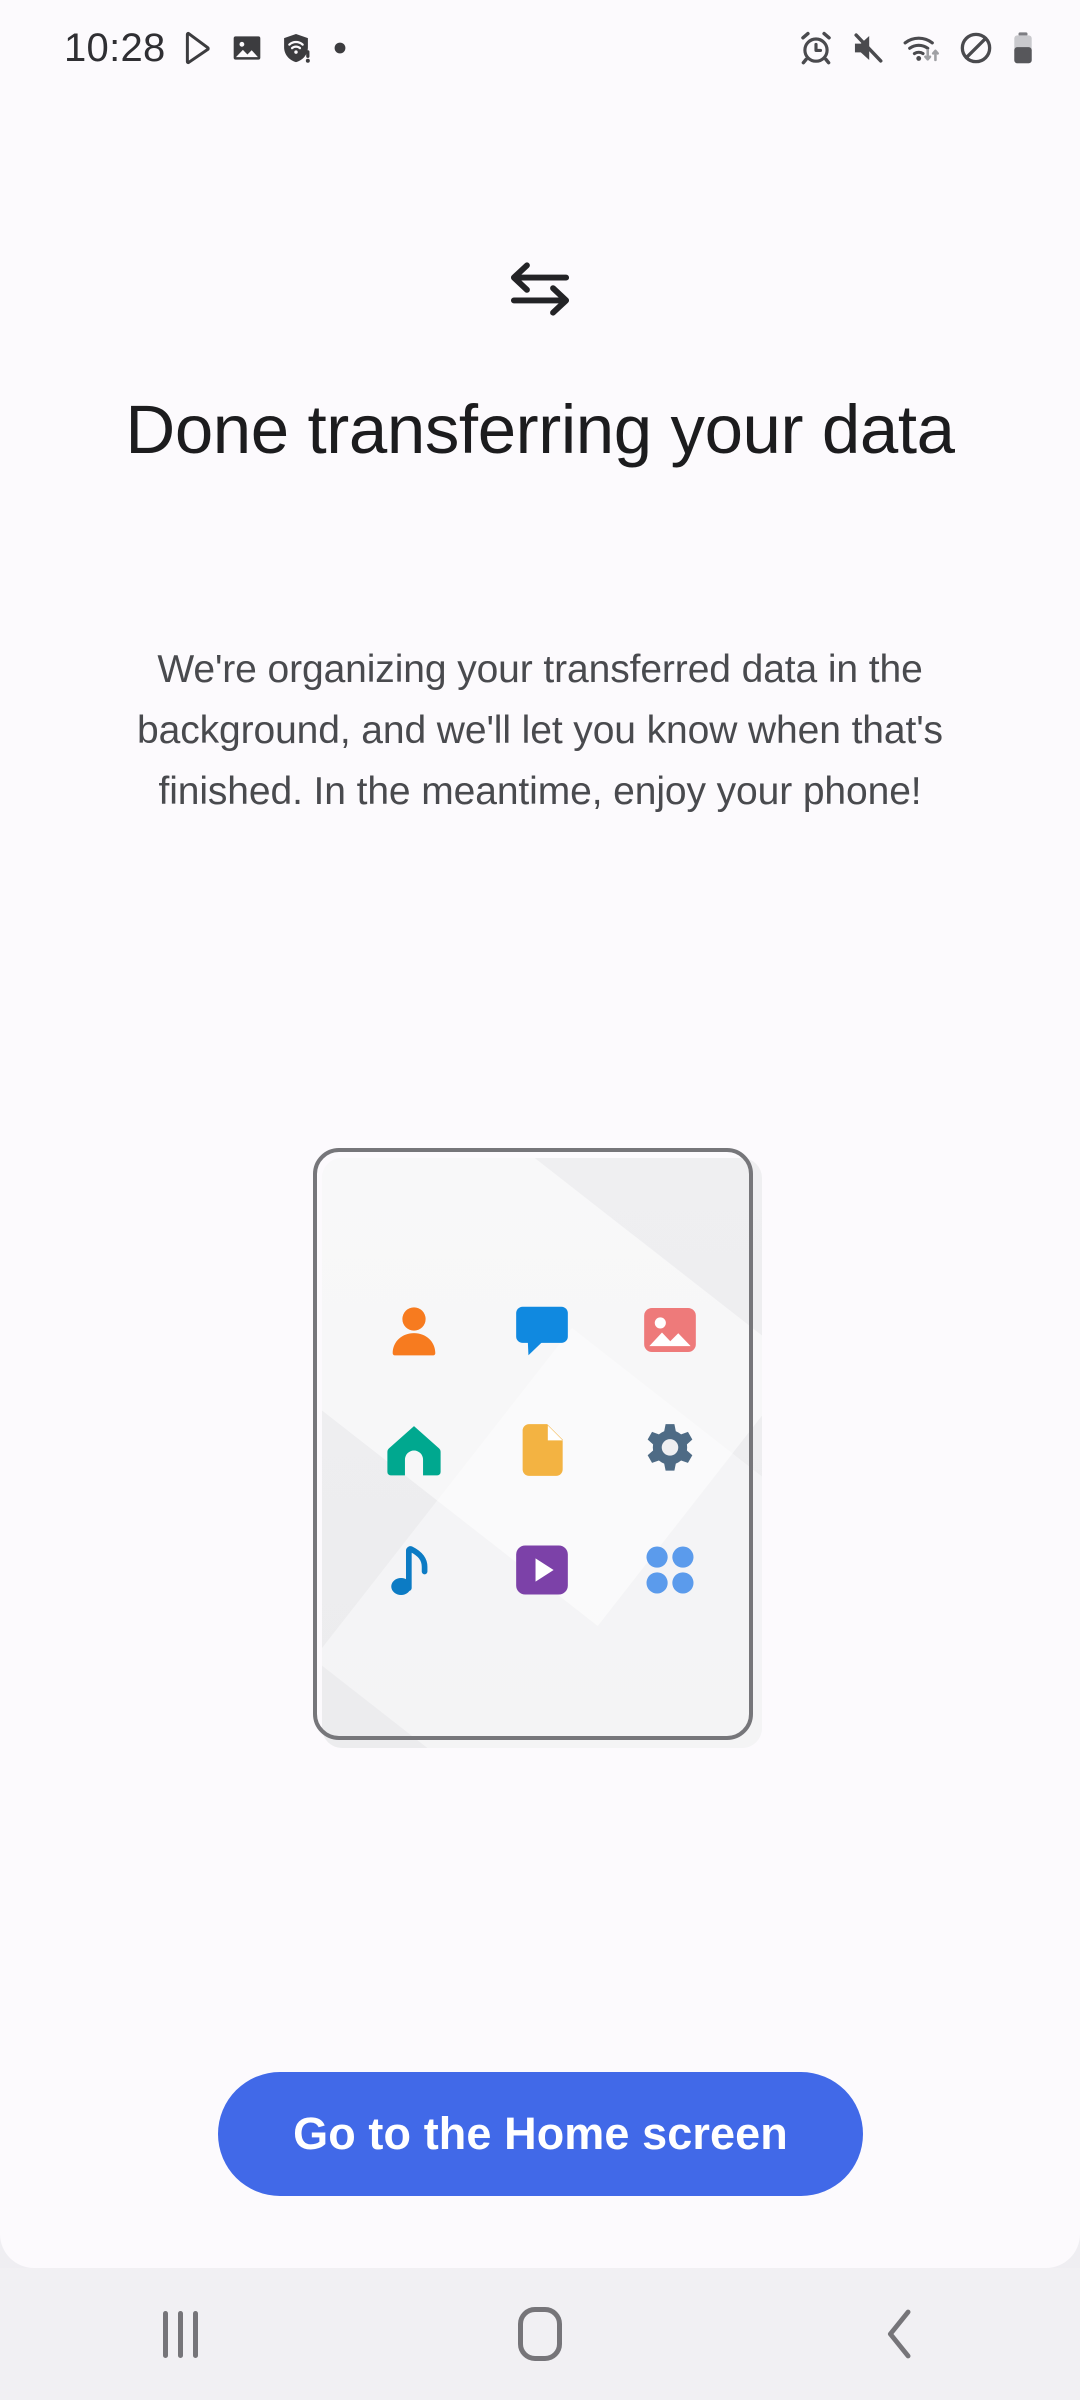 Image resolution: width=1080 pixels, height=2400 pixels. I want to click on status-bar-left-group: 10:28, so click(208, 48).